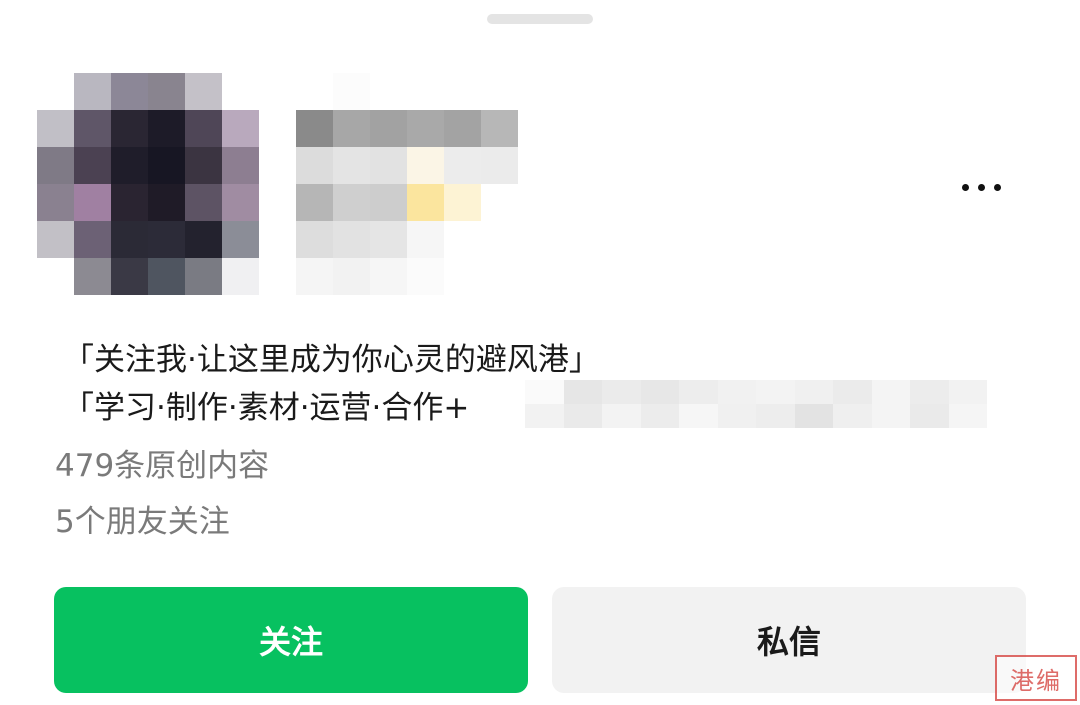 Image resolution: width=1080 pixels, height=705 pixels. What do you see at coordinates (162, 466) in the screenshot?
I see `original-content-count: 479条原创内容` at bounding box center [162, 466].